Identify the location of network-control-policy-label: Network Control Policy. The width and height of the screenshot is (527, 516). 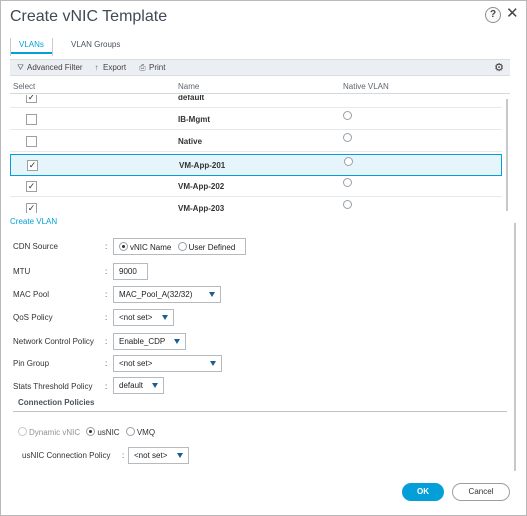
(53, 341).